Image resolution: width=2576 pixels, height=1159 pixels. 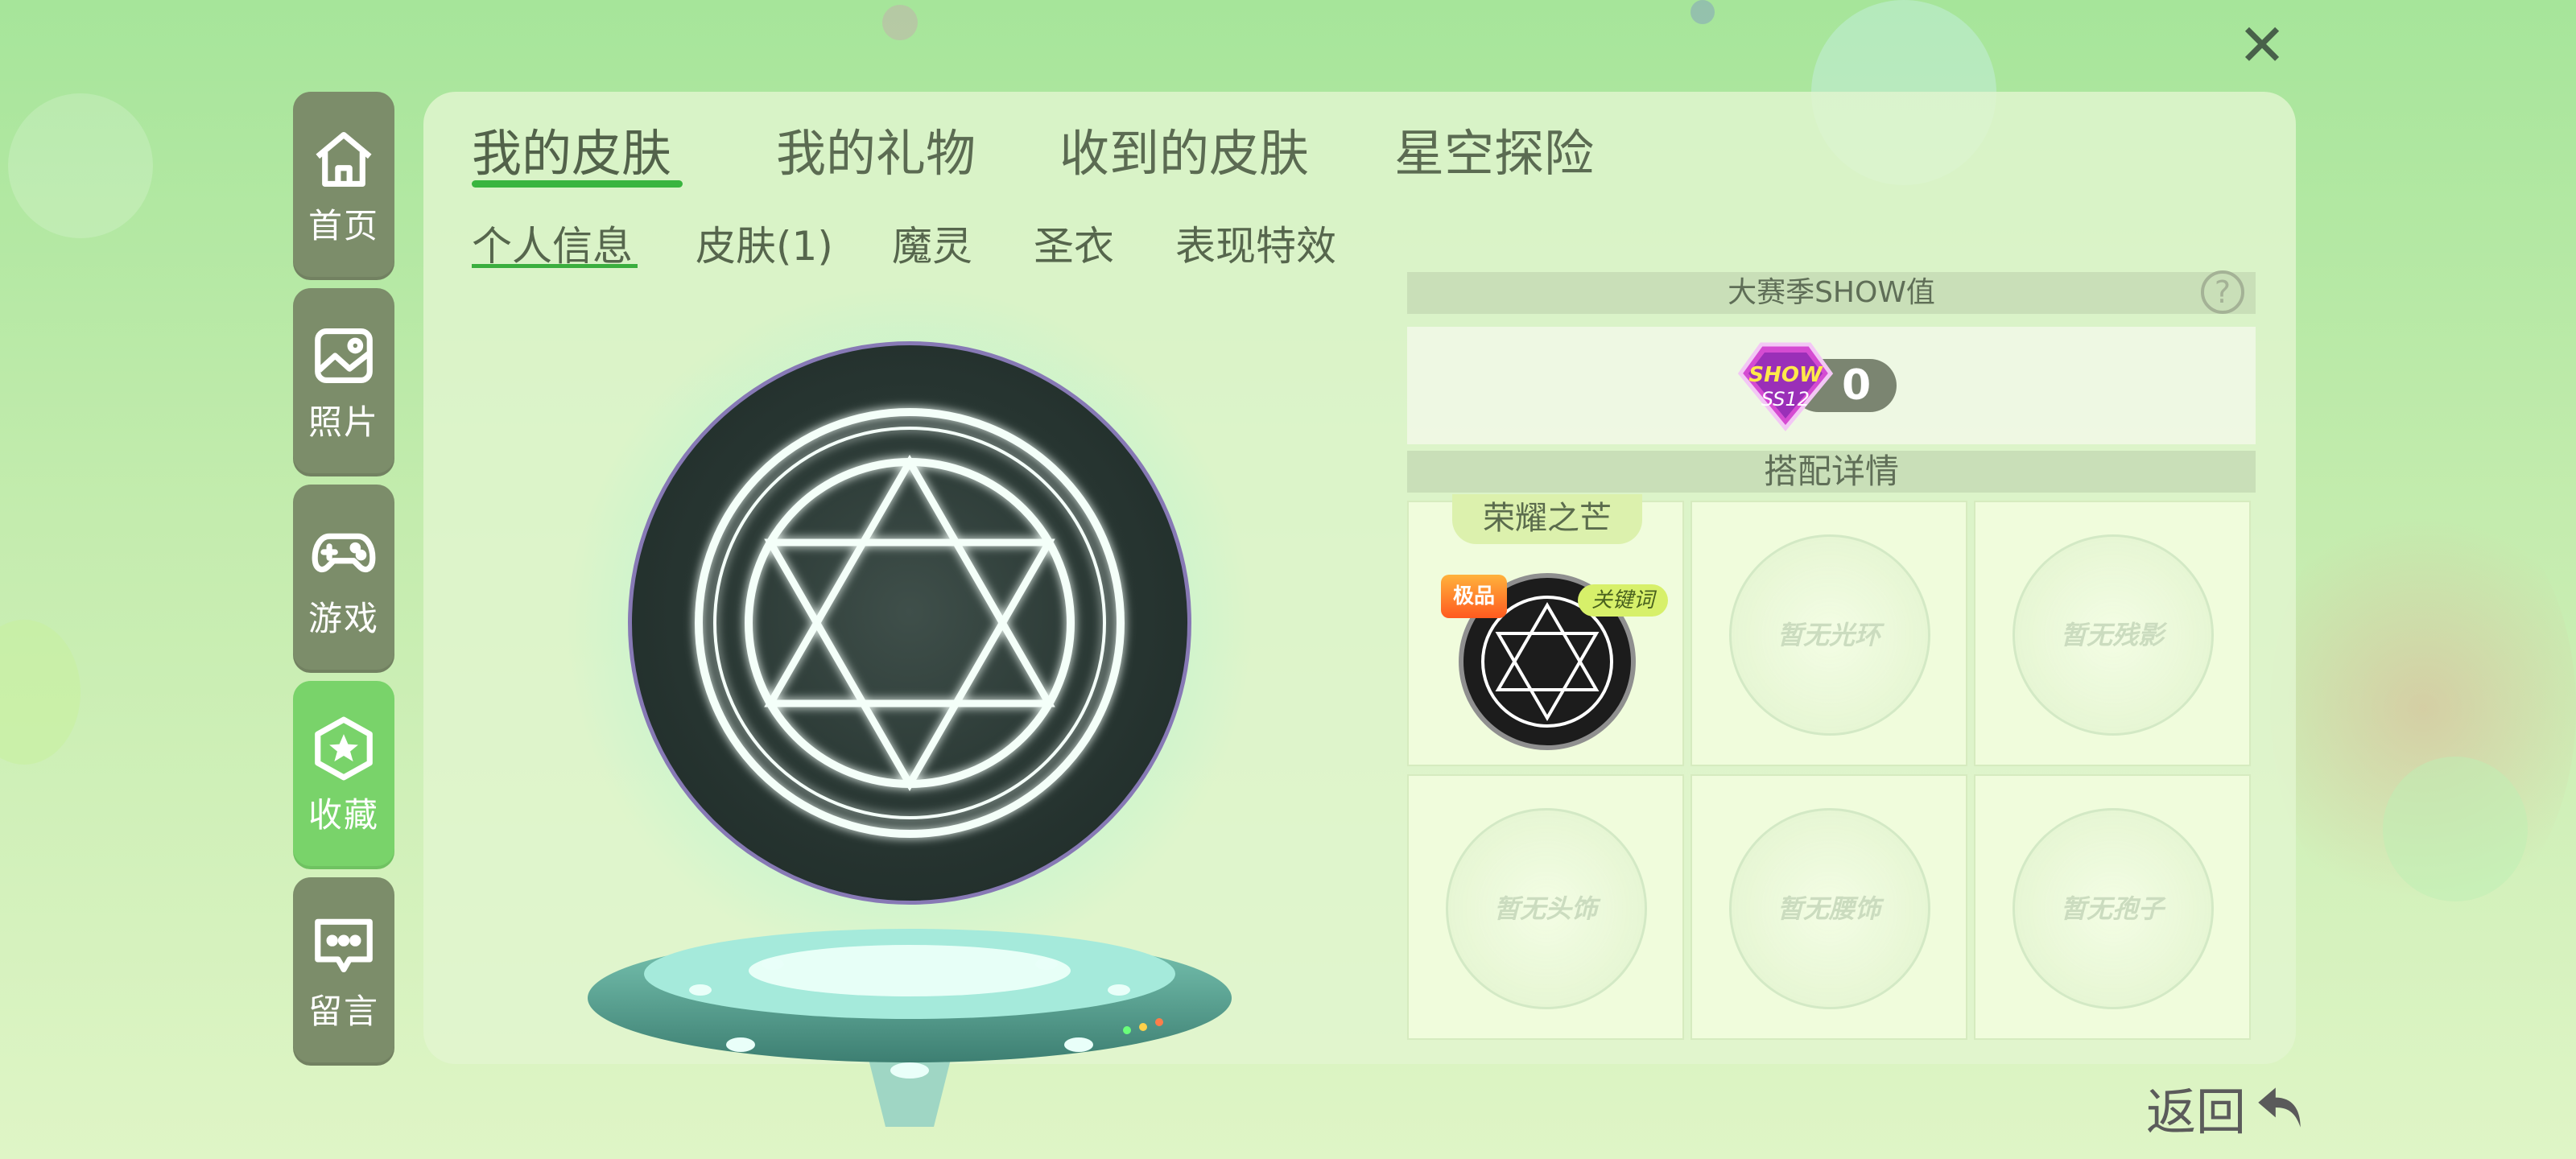 I want to click on tab-my-skins: 我的皮肤, so click(x=571, y=149).